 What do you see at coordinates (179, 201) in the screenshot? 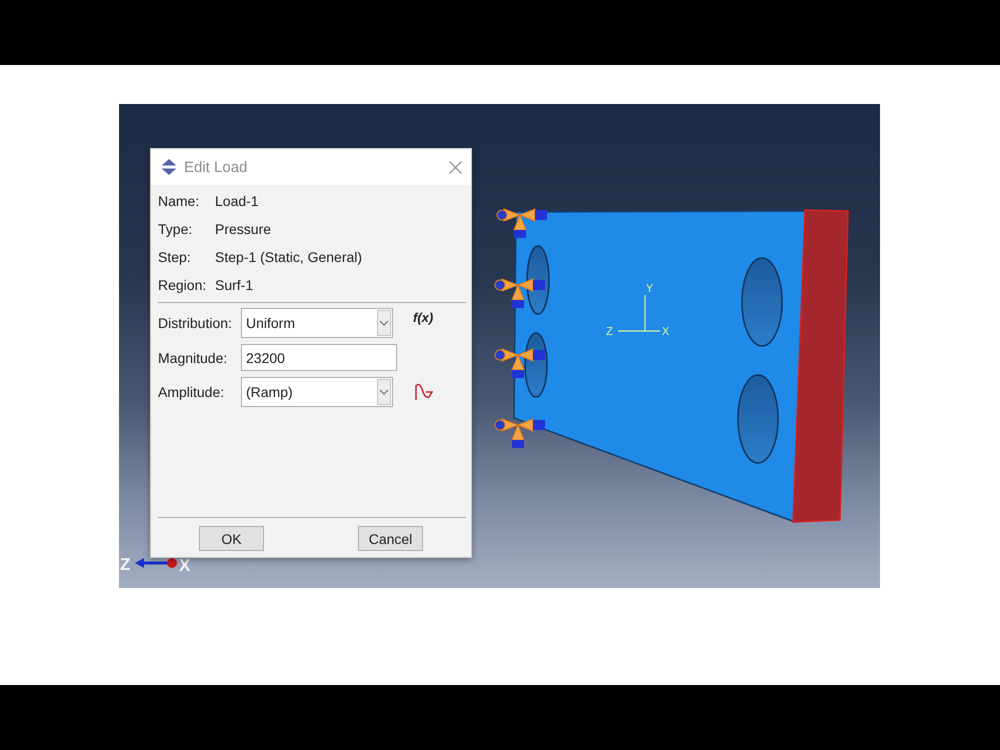
I see `info-label: Name:` at bounding box center [179, 201].